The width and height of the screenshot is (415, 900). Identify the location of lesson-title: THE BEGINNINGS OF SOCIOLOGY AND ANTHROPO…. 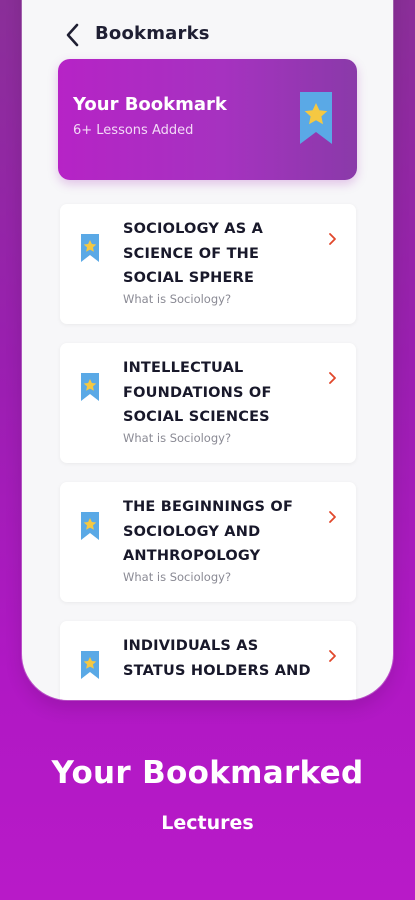
(208, 531).